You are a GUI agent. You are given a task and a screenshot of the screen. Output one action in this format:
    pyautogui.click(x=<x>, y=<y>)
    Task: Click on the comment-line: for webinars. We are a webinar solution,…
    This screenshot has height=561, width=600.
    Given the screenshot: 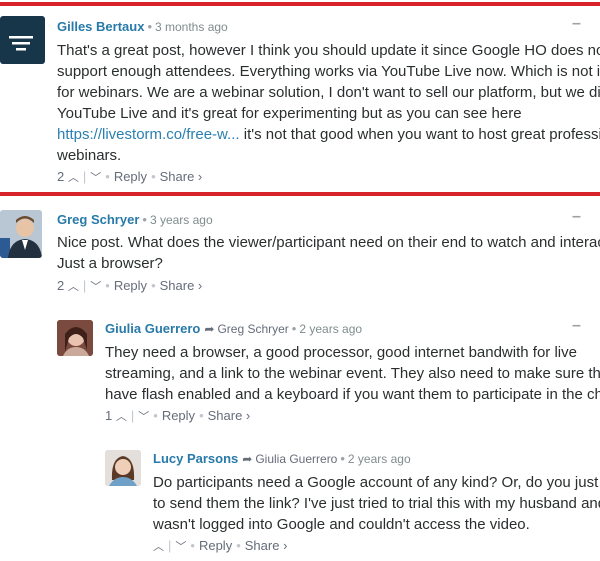 What is the action you would take?
    pyautogui.click(x=328, y=92)
    